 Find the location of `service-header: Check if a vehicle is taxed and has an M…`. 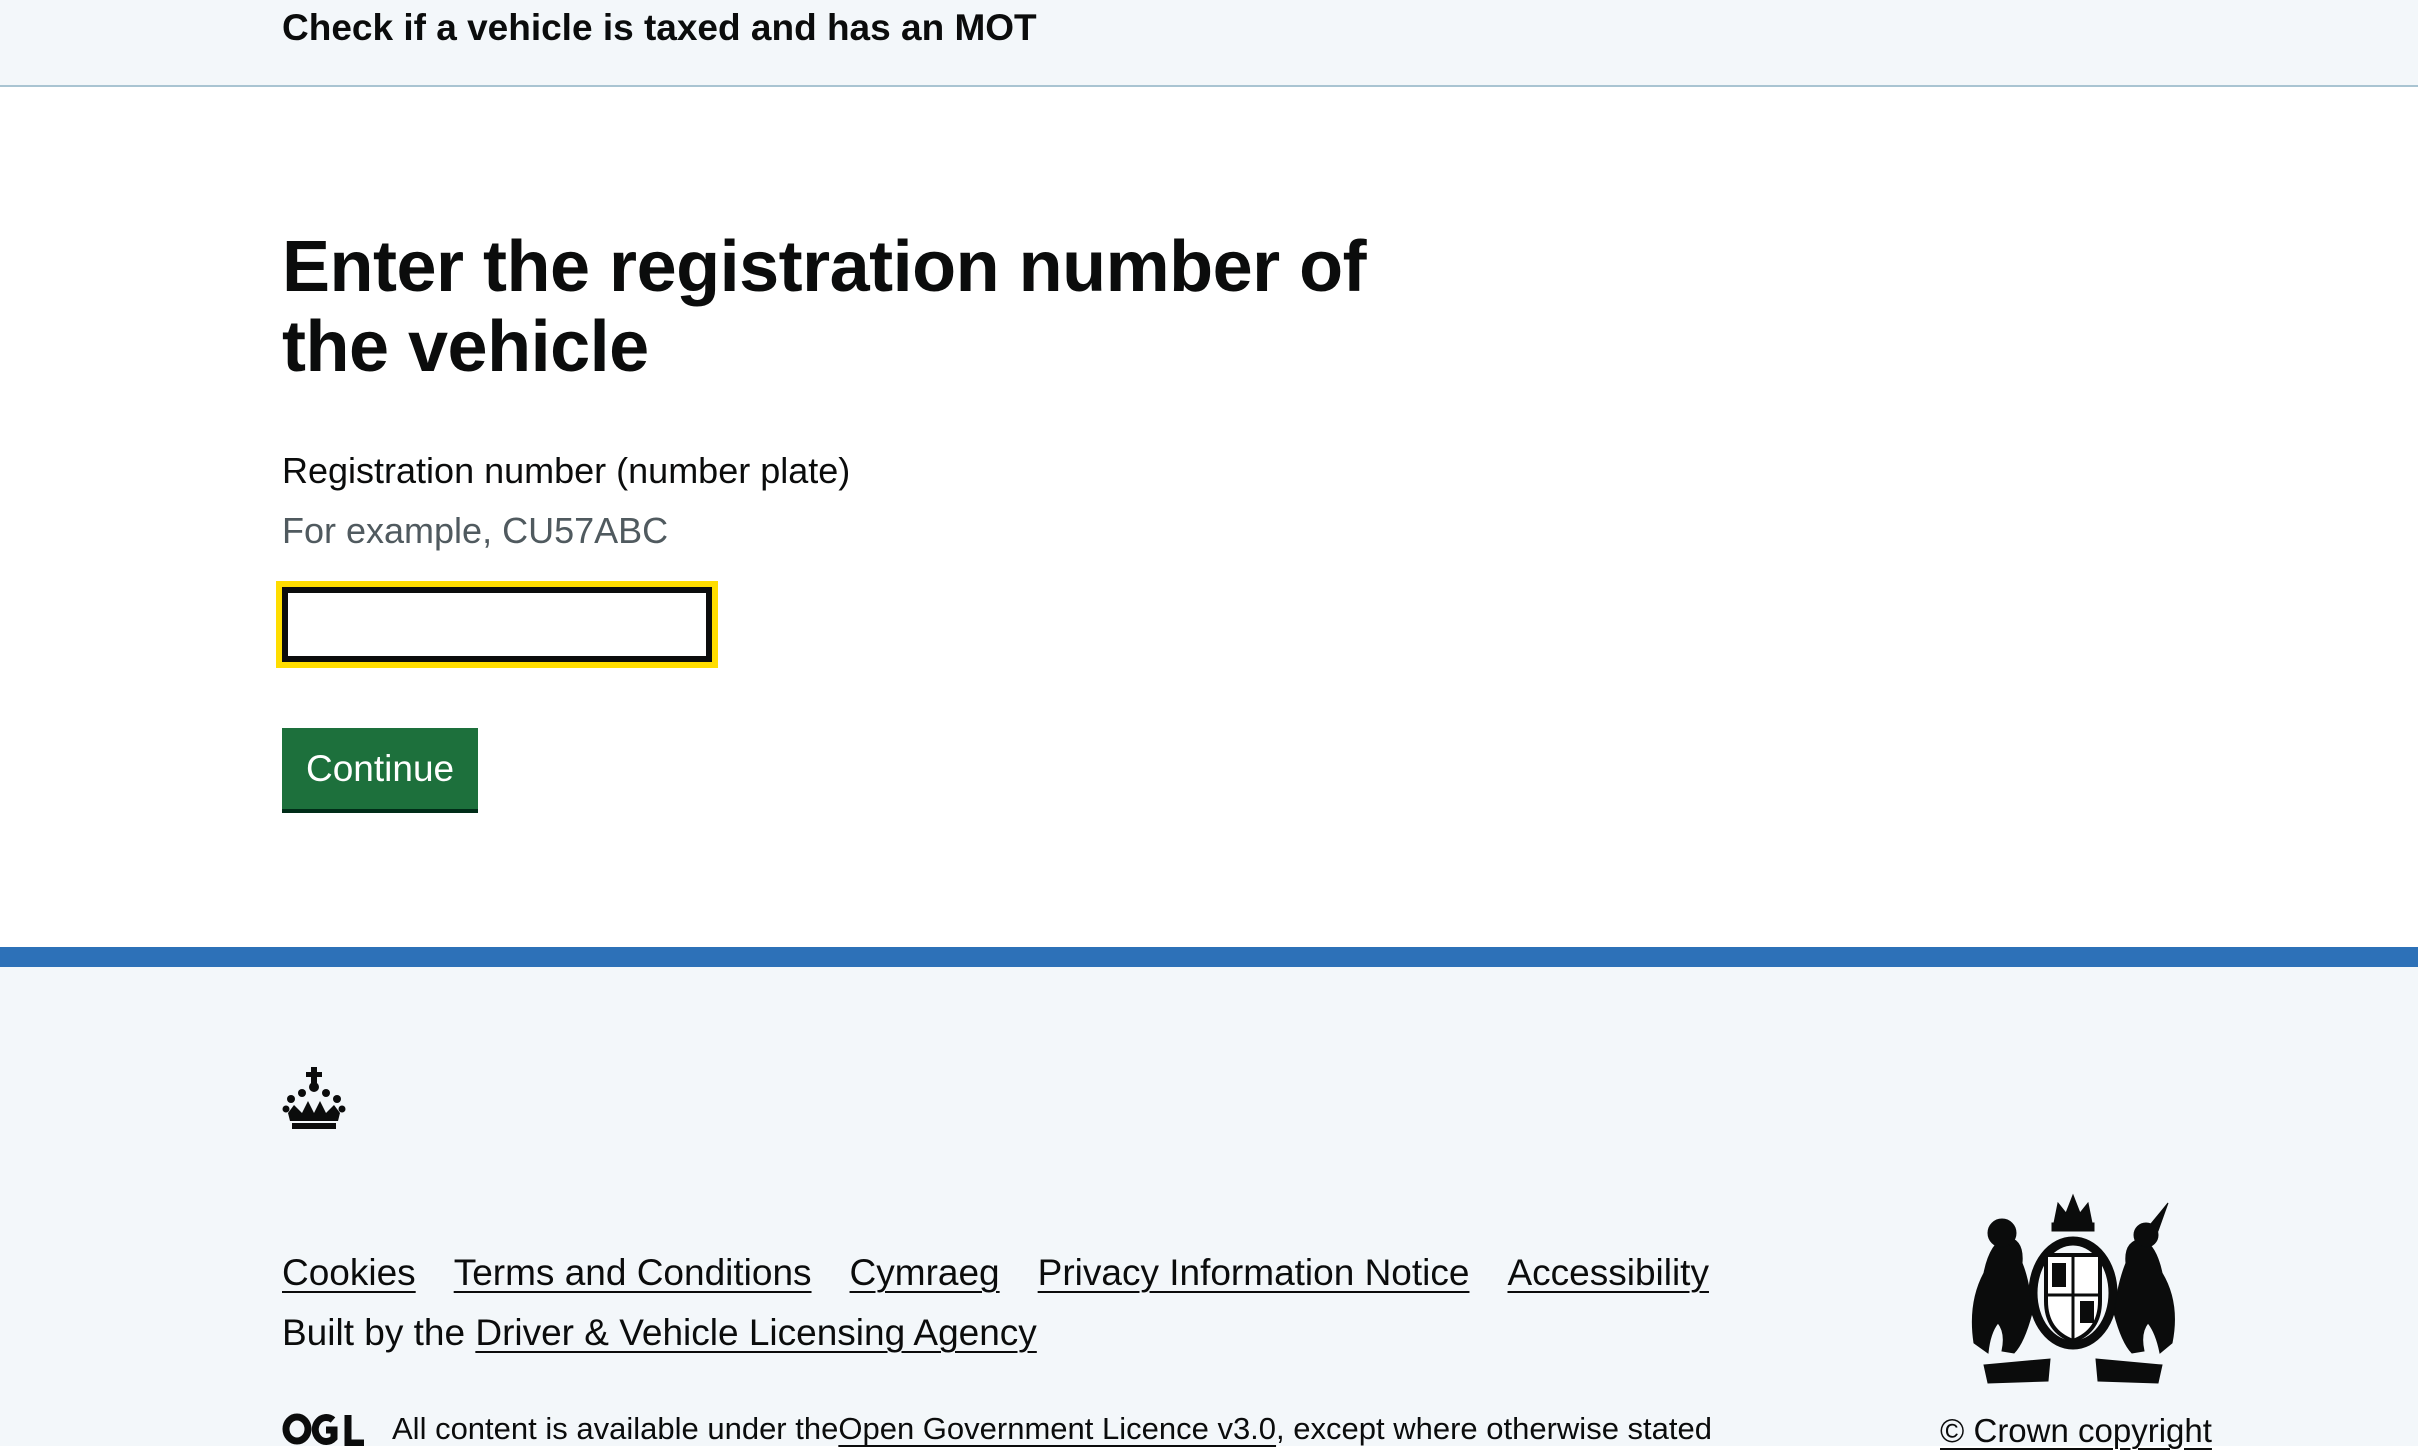

service-header: Check if a vehicle is taxed and has an M… is located at coordinates (1209, 43).